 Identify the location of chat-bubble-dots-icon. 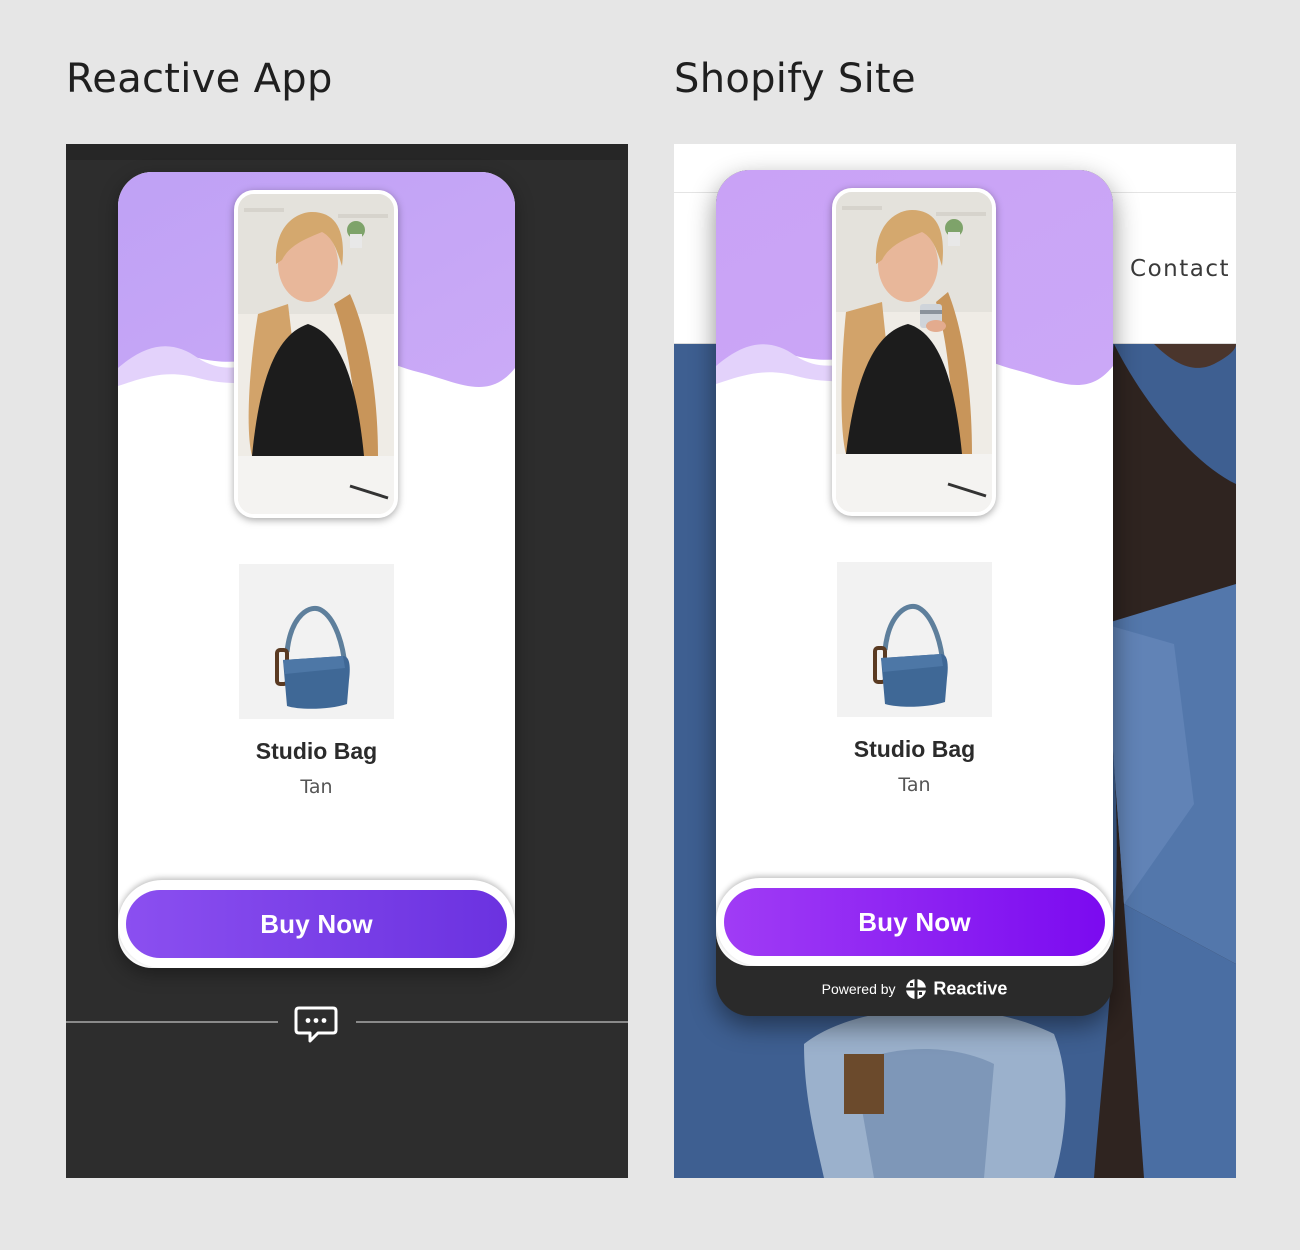
(316, 1024).